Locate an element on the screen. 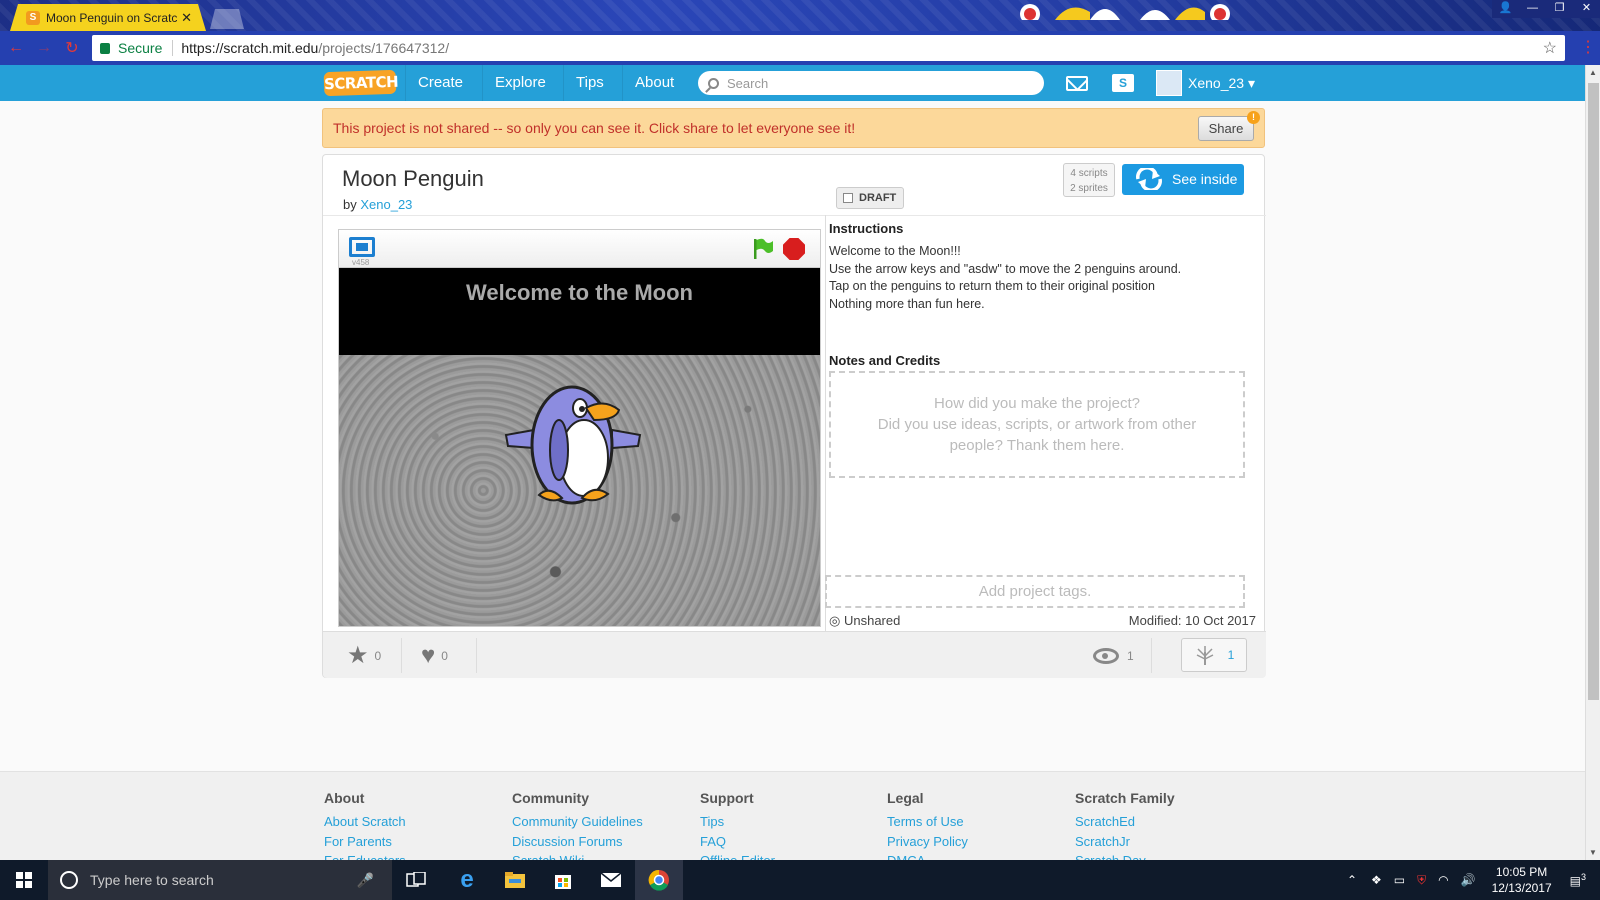 Image resolution: width=1600 pixels, height=900 pixels. scroll-down-arrow-icon: ▼ is located at coordinates (1593, 852).